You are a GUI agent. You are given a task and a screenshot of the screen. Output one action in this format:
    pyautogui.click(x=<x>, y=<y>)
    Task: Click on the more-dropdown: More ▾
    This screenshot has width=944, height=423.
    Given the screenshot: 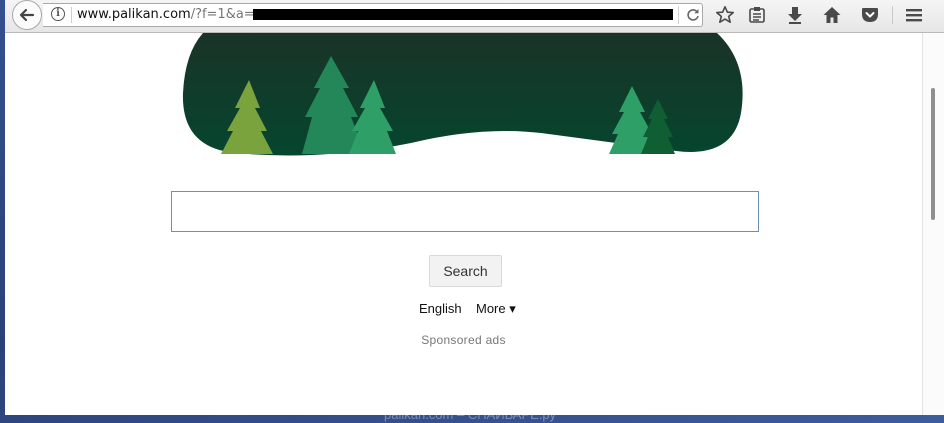 What is the action you would take?
    pyautogui.click(x=496, y=309)
    